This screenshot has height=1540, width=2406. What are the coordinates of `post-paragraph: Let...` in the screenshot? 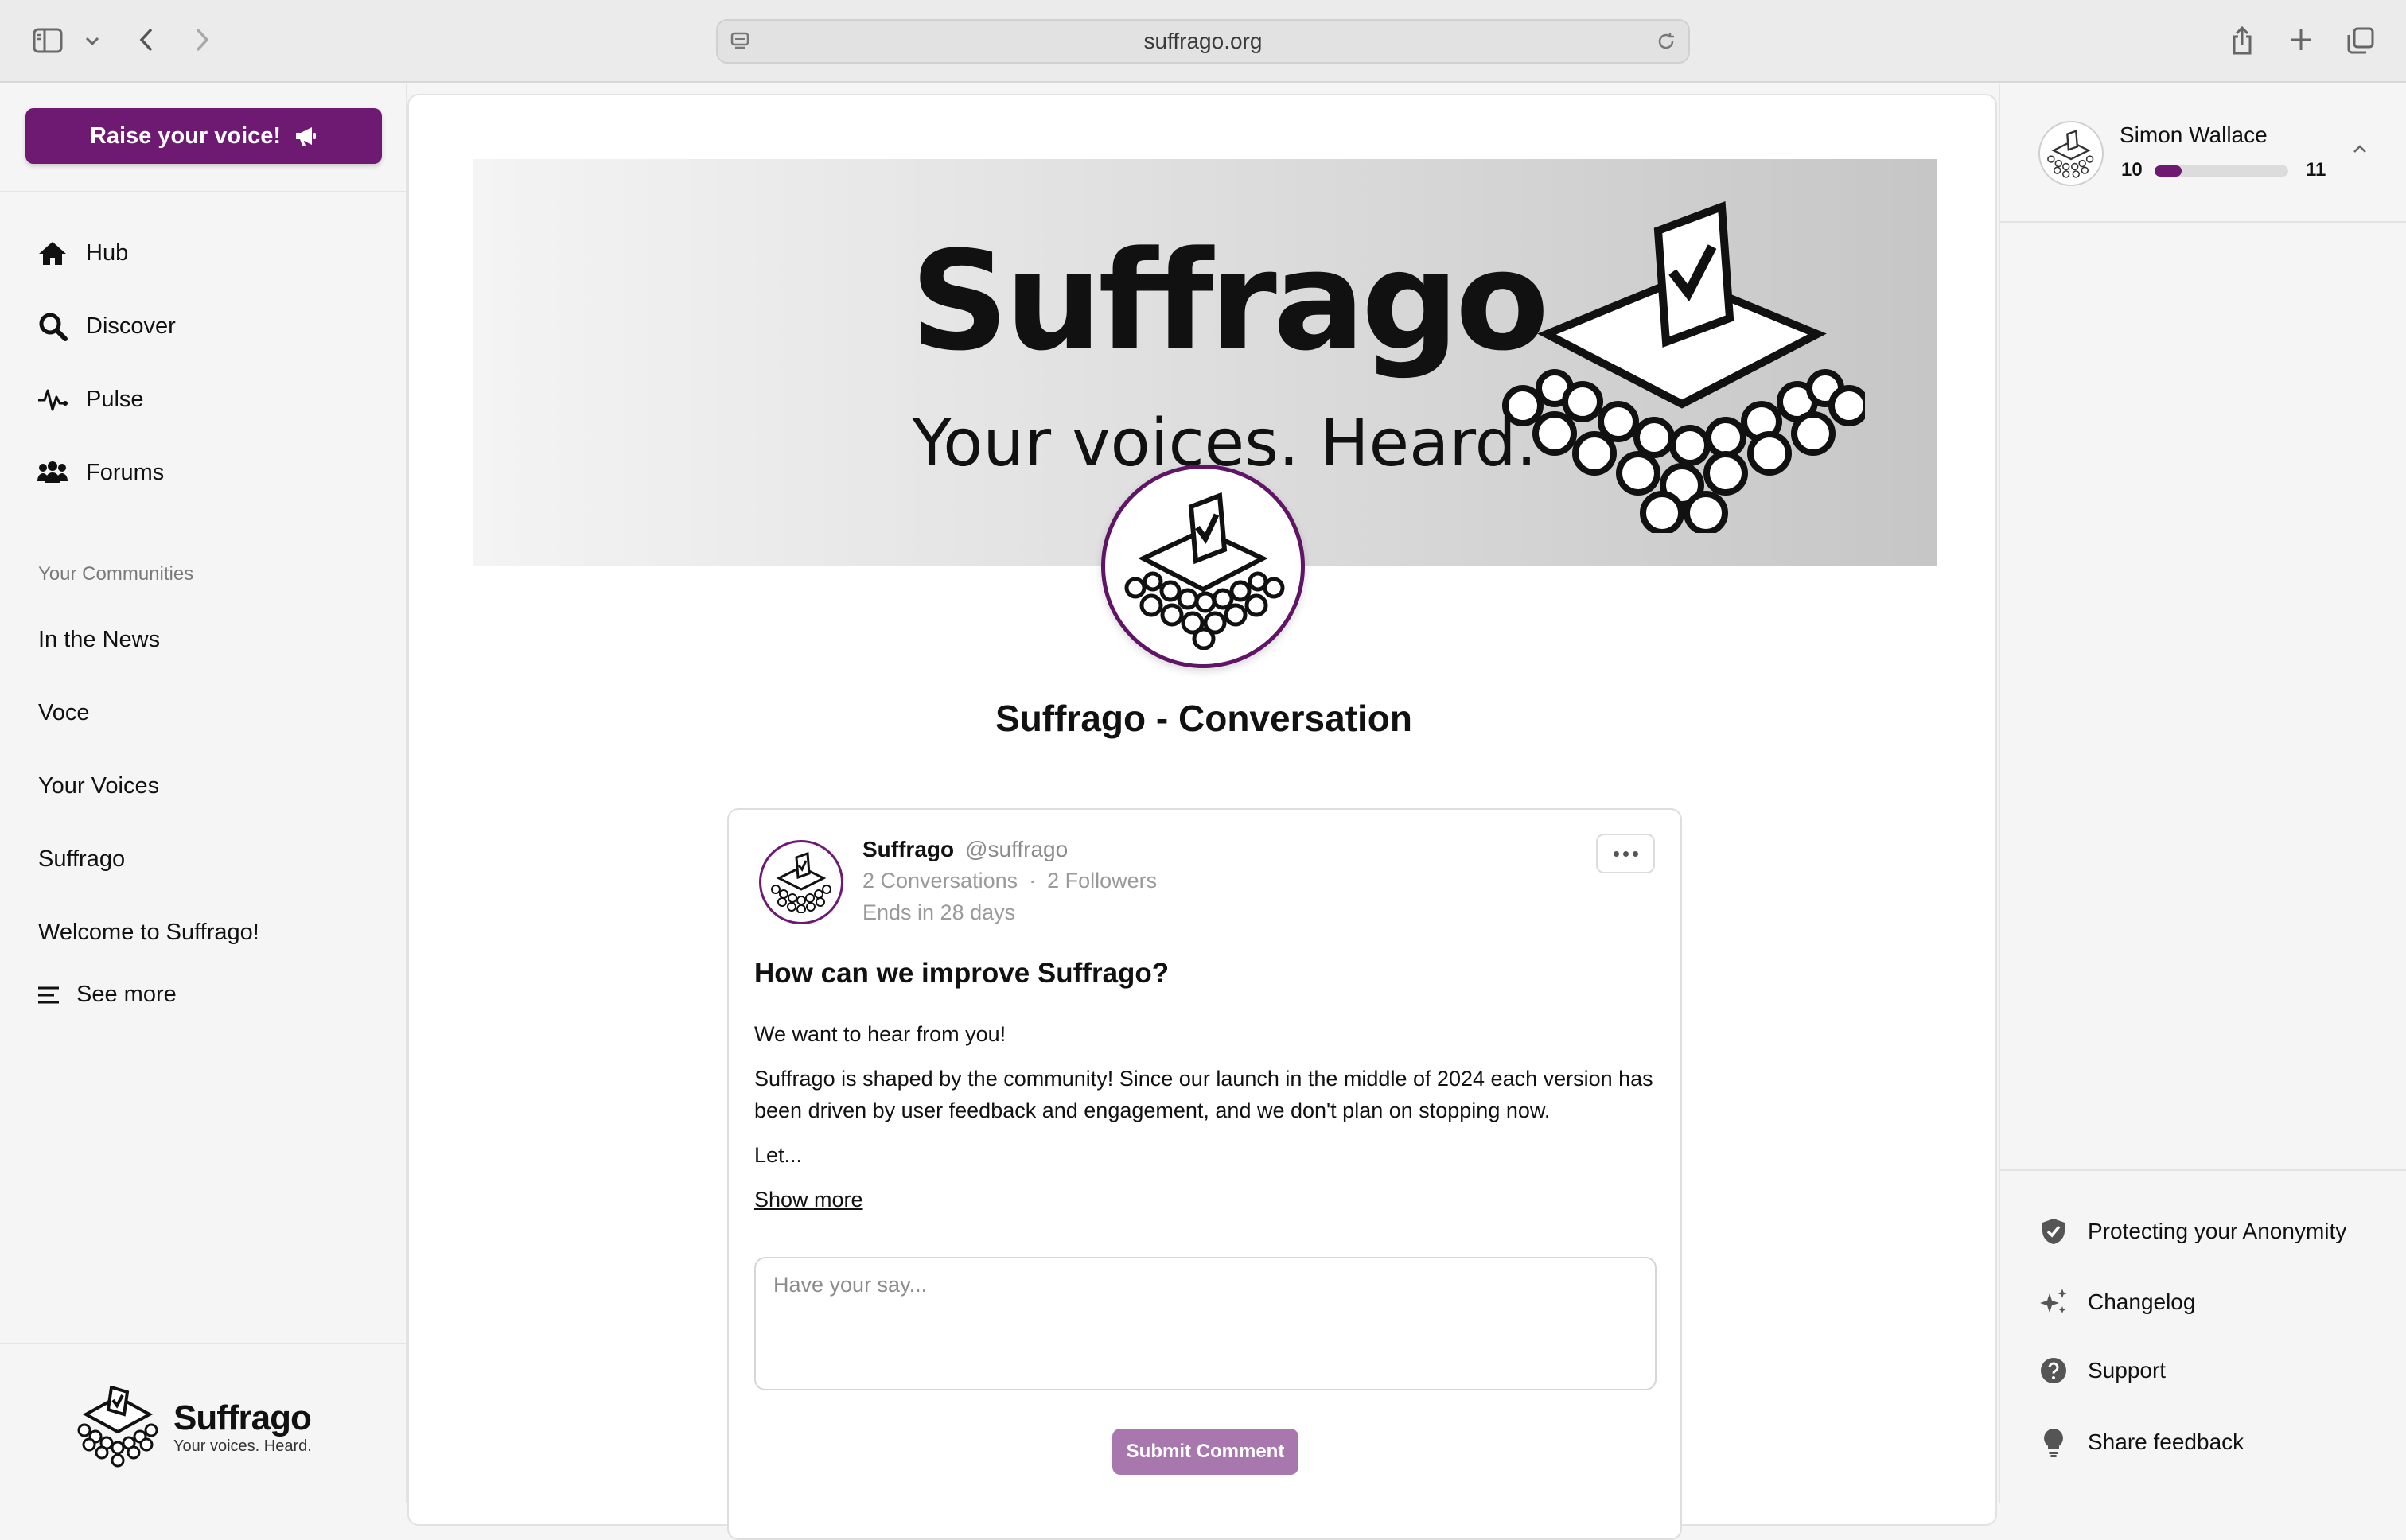 It's located at (778, 1155).